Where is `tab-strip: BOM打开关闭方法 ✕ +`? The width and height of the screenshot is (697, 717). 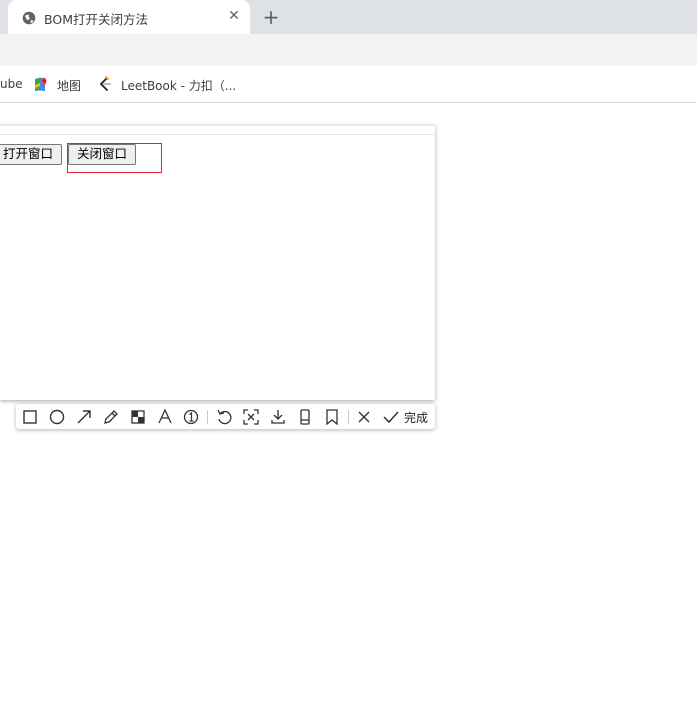 tab-strip: BOM打开关闭方法 ✕ + is located at coordinates (348, 17).